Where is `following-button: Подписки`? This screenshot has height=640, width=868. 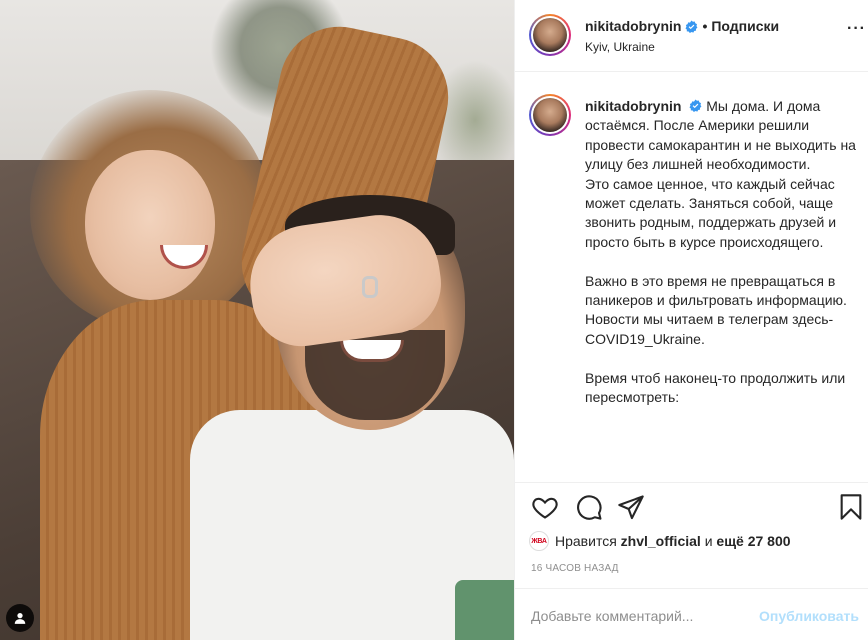 following-button: Подписки is located at coordinates (745, 26).